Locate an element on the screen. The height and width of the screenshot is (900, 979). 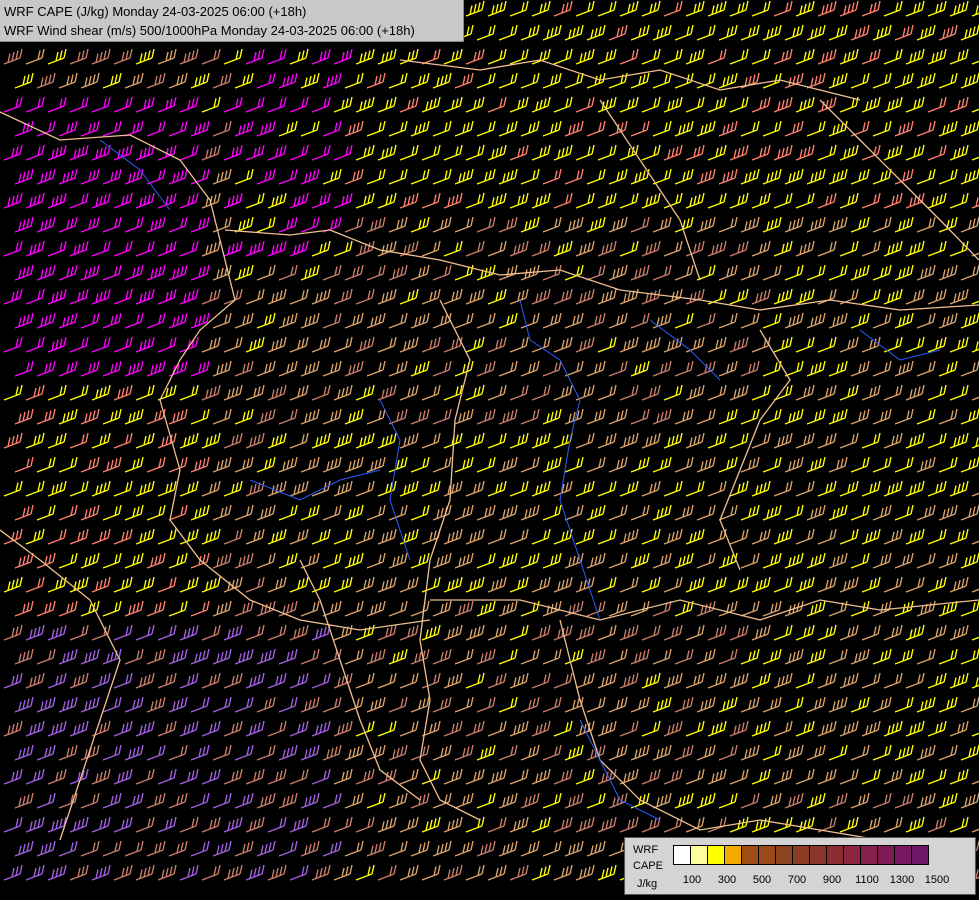
legend-tick-label: 100 is located at coordinates (692, 880).